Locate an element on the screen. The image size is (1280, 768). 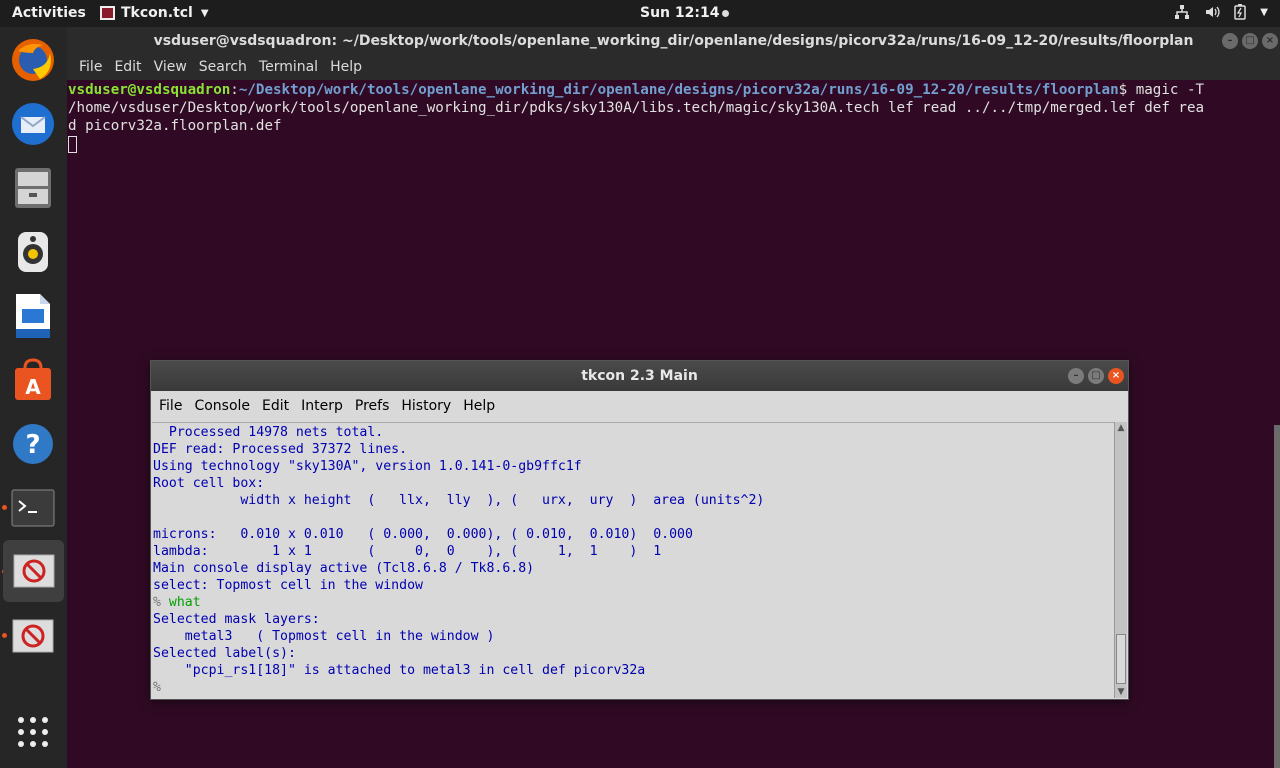
battery-icon is located at coordinates (1240, 12).